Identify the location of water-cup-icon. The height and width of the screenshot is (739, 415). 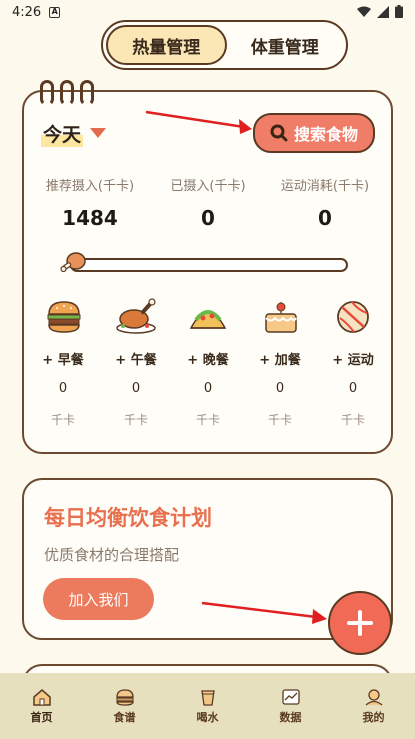
(207, 697).